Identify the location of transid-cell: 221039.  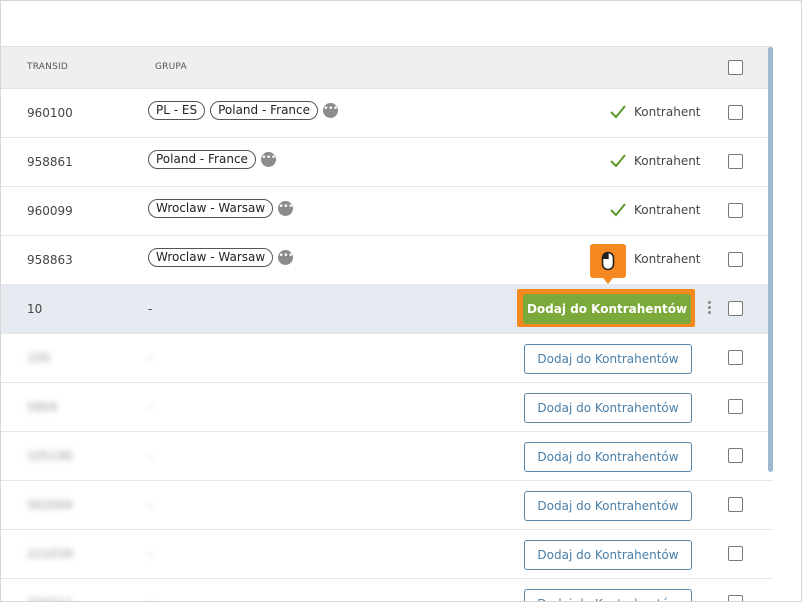
(50, 554).